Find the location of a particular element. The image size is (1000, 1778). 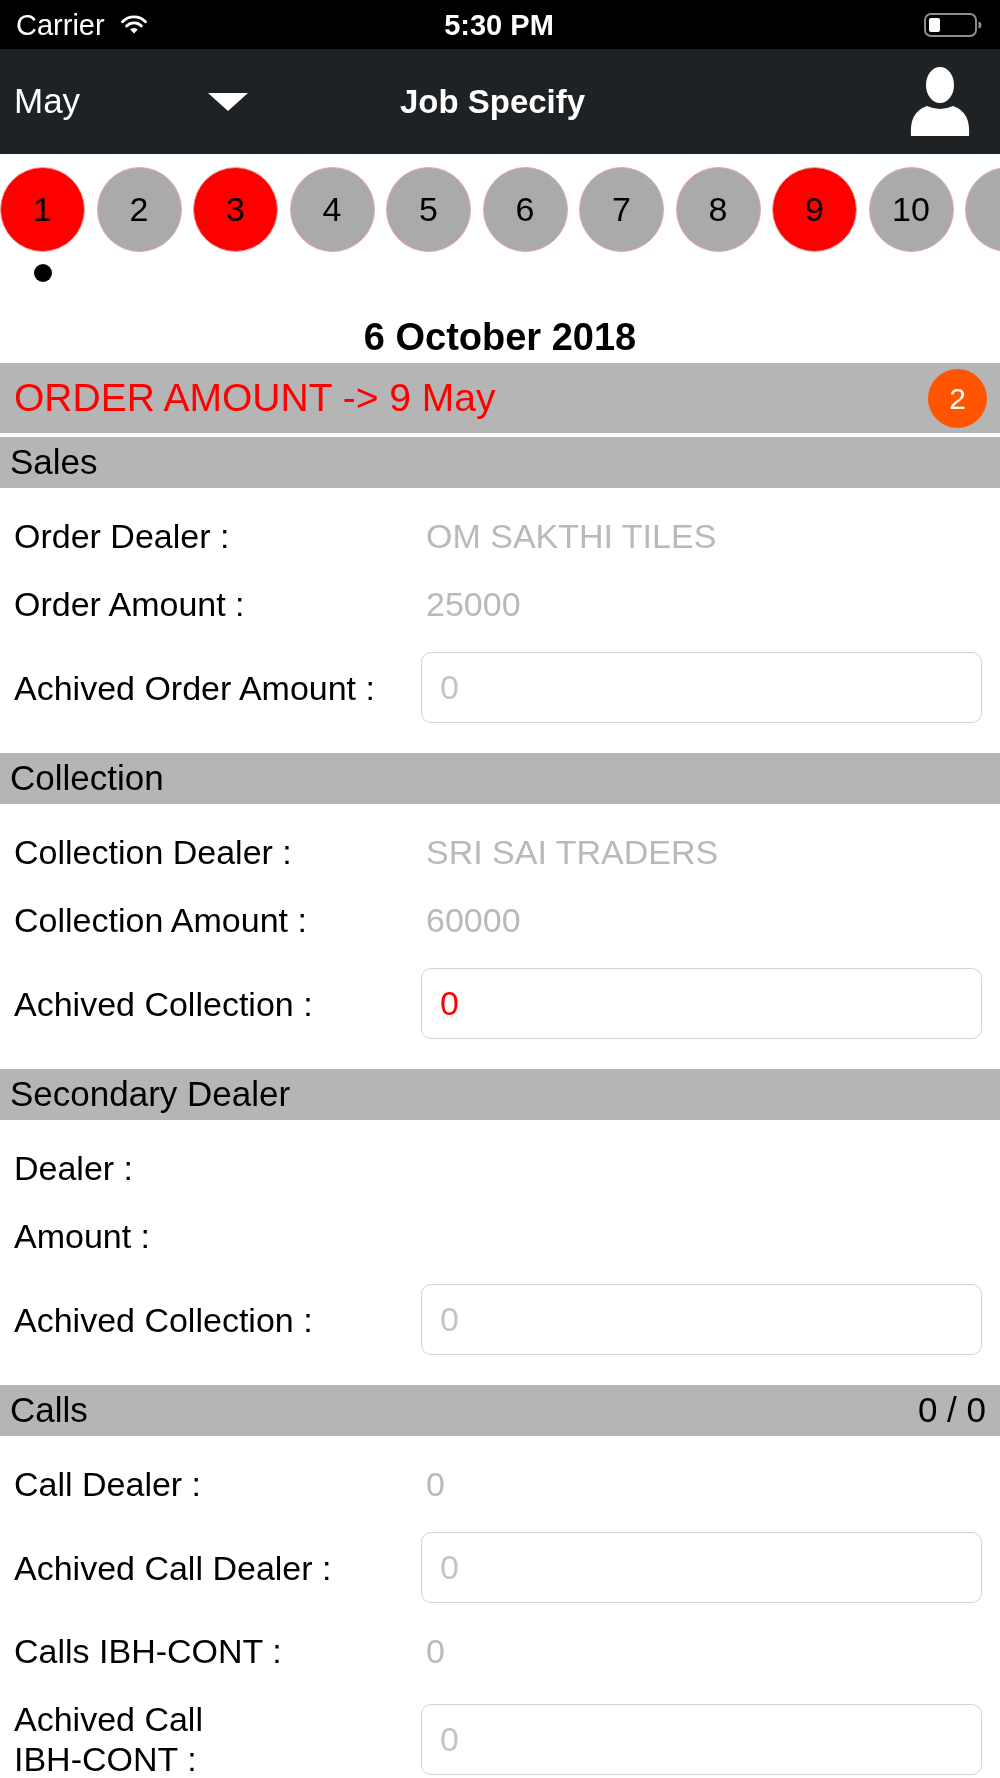

field-label: Achived Call Dealer : is located at coordinates (173, 1567).